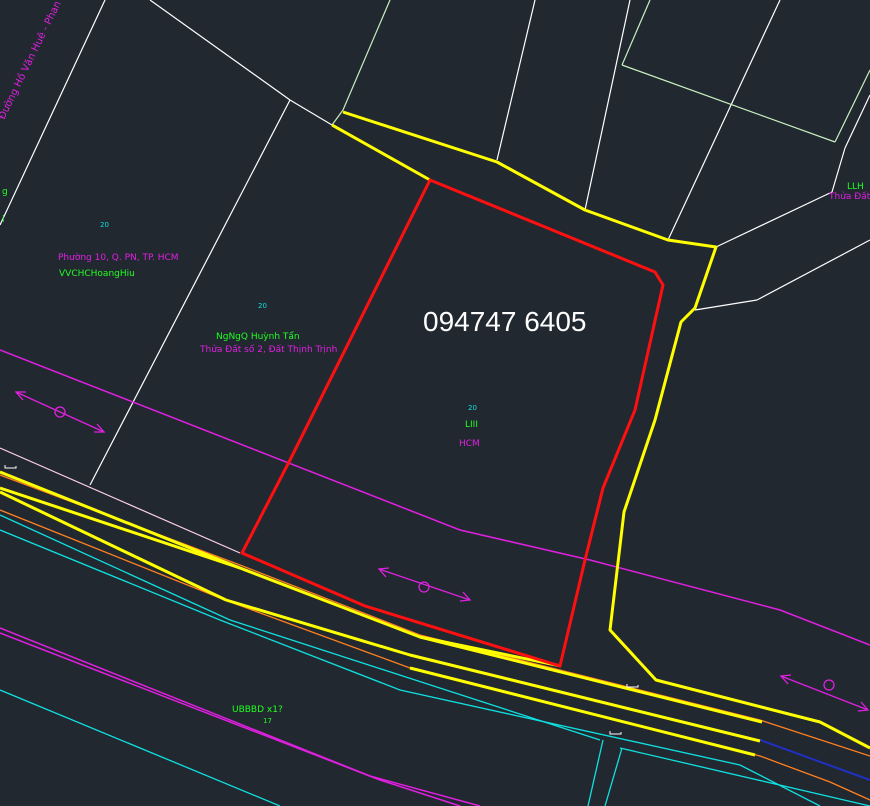  What do you see at coordinates (257, 710) in the screenshot?
I see `road-label: UBBBD x1?` at bounding box center [257, 710].